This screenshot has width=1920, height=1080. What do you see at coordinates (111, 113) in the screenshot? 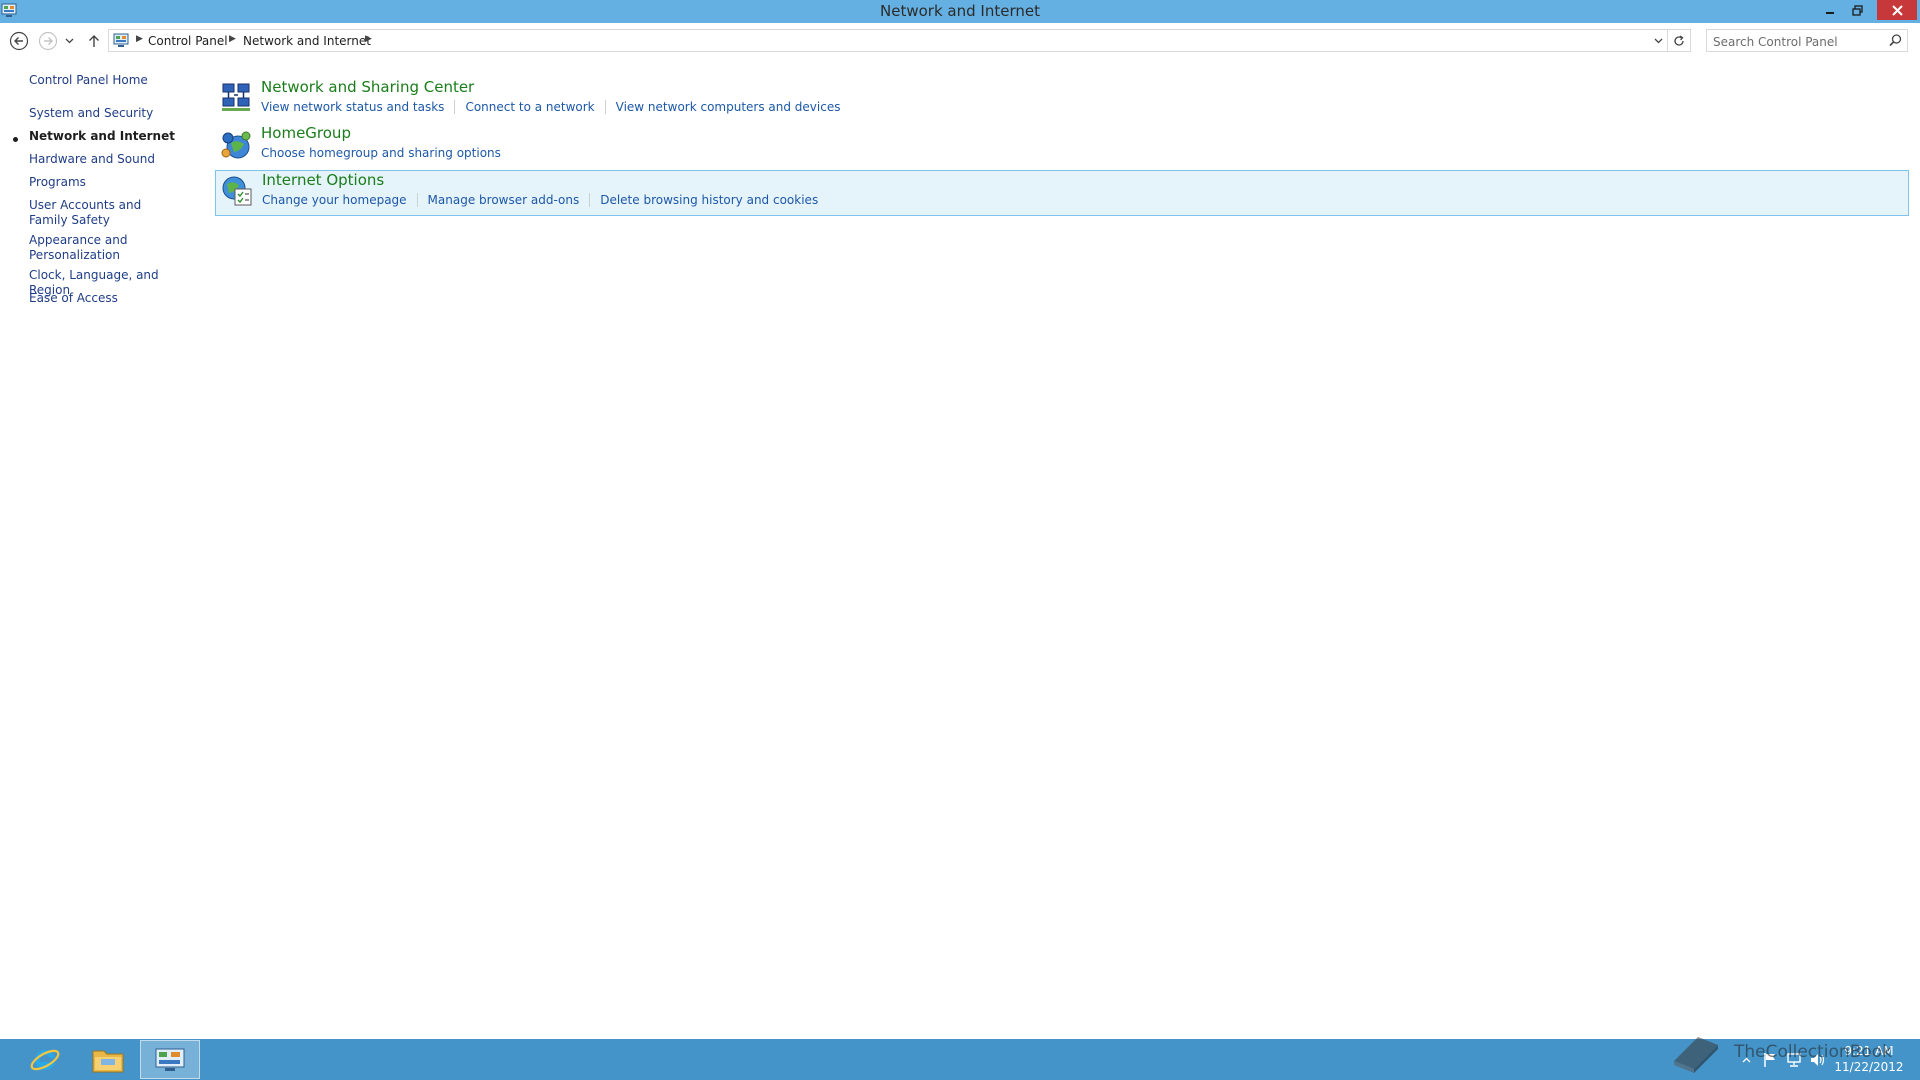
I see `nav-system-and-security: System and Security` at bounding box center [111, 113].